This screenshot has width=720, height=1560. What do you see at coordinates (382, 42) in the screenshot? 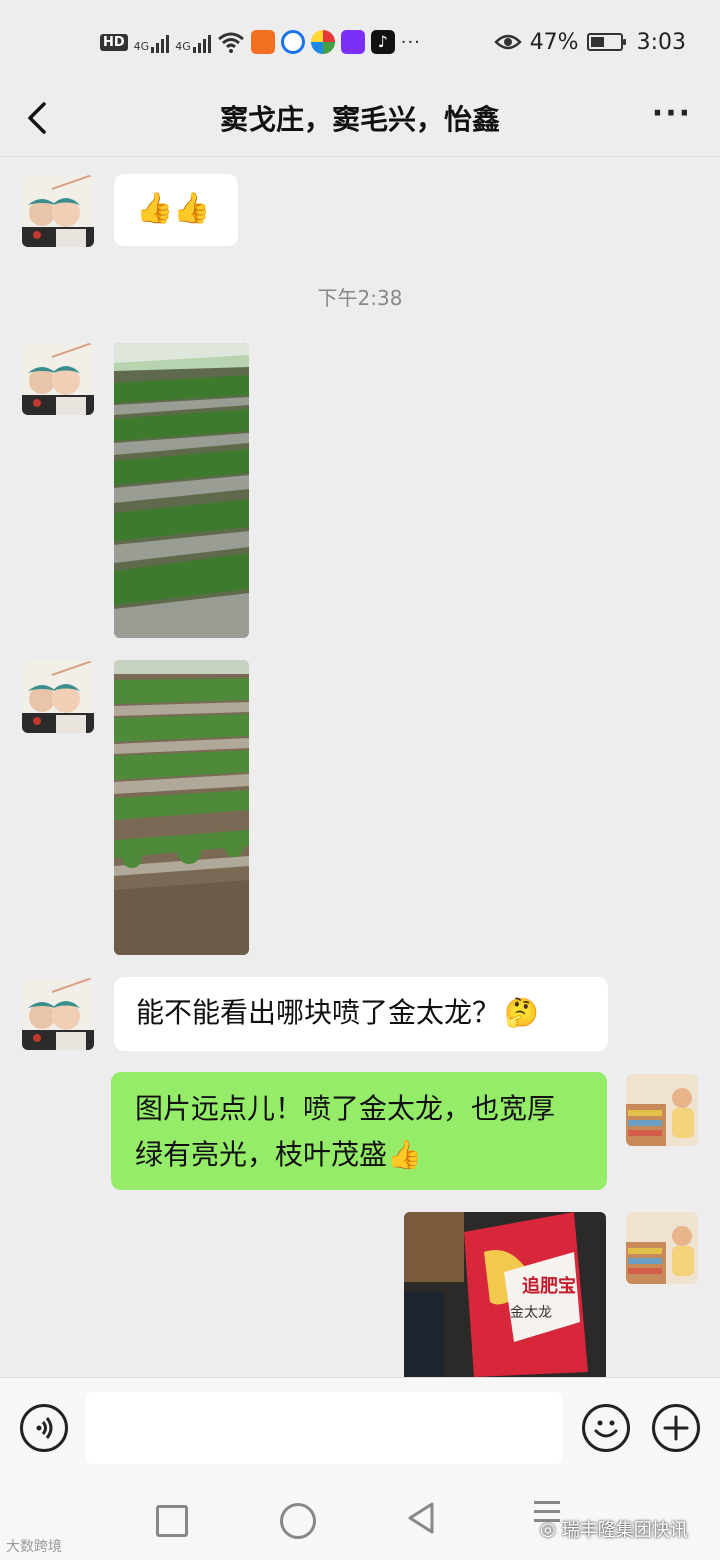
I see `tiktok-notification-icon: ♪` at bounding box center [382, 42].